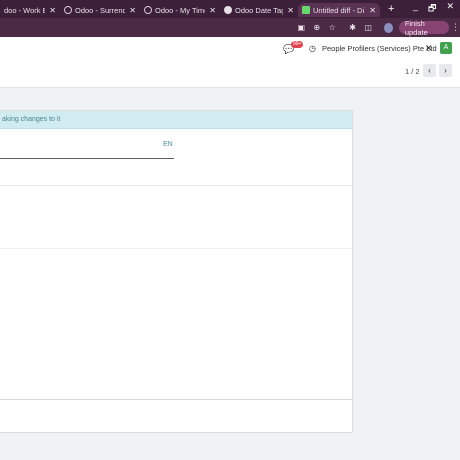 The width and height of the screenshot is (460, 460). Describe the element at coordinates (412, 71) in the screenshot. I see `pager-value: 1 / 2` at that location.